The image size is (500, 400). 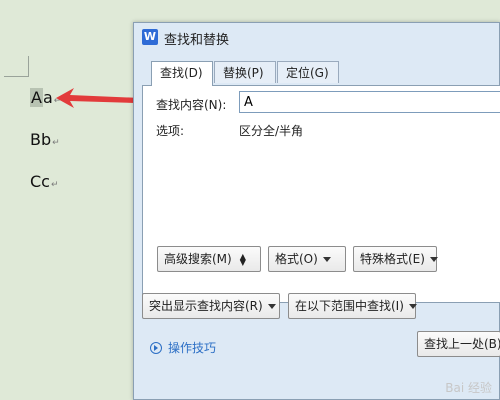 I want to click on document-line: Cc↵, so click(x=44, y=181).